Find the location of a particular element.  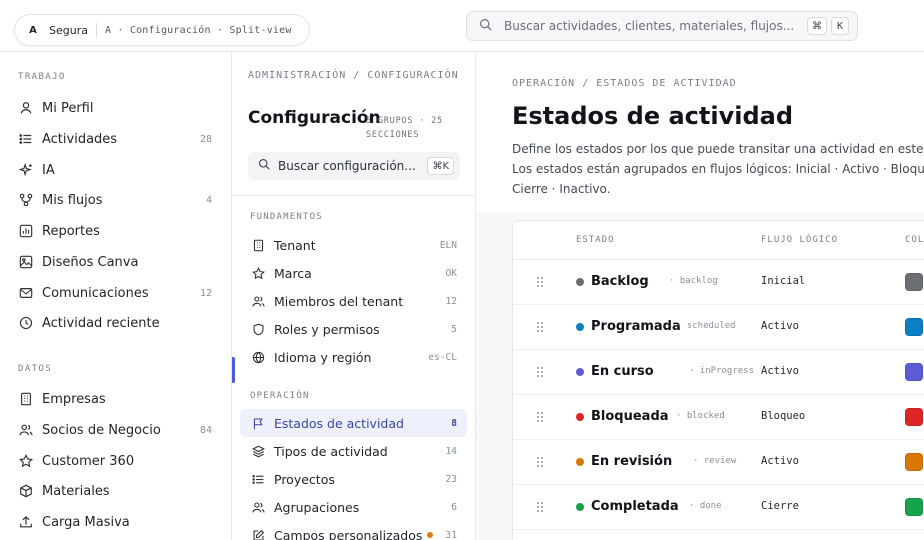

column-header-color: COLOR is located at coordinates (914, 240).